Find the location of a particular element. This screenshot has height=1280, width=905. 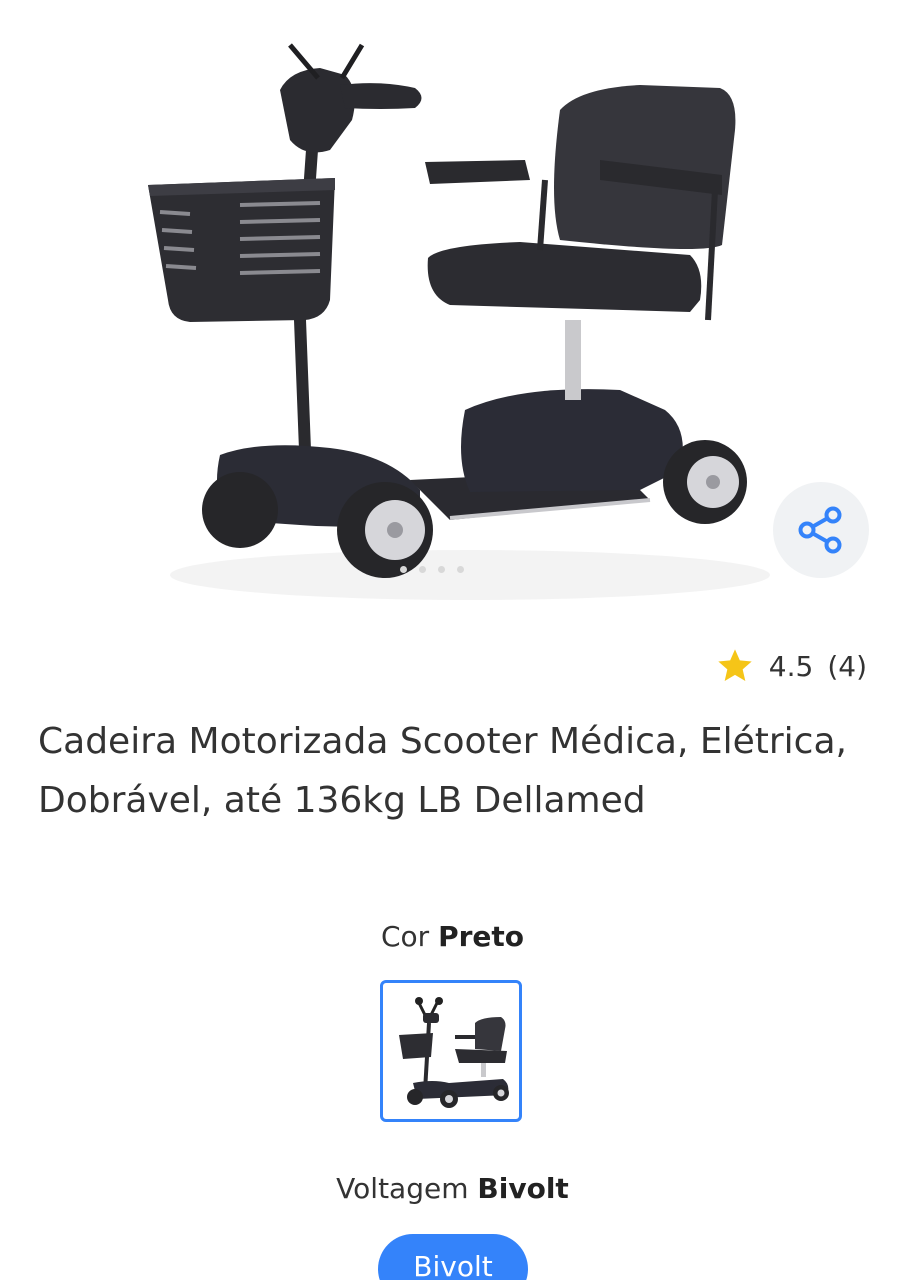

carousel-indicator is located at coordinates (432, 569).